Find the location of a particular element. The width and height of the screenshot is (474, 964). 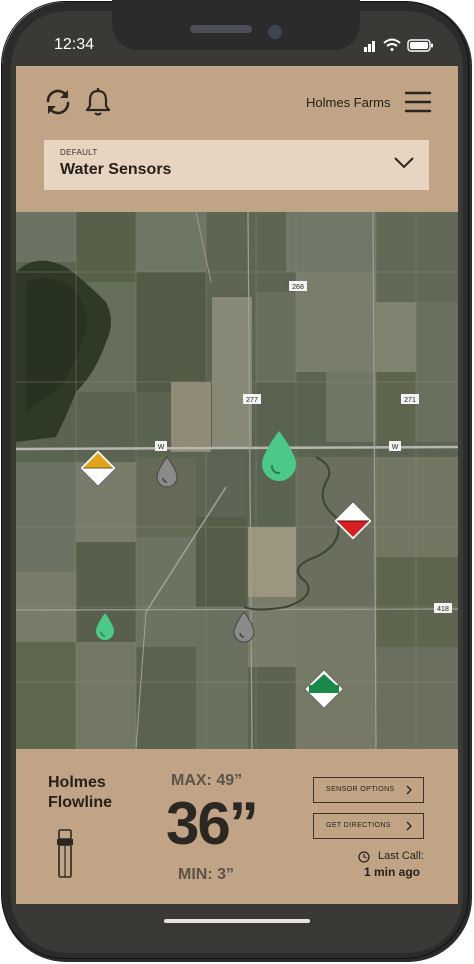

road-label-277-text: 277 is located at coordinates (252, 400).